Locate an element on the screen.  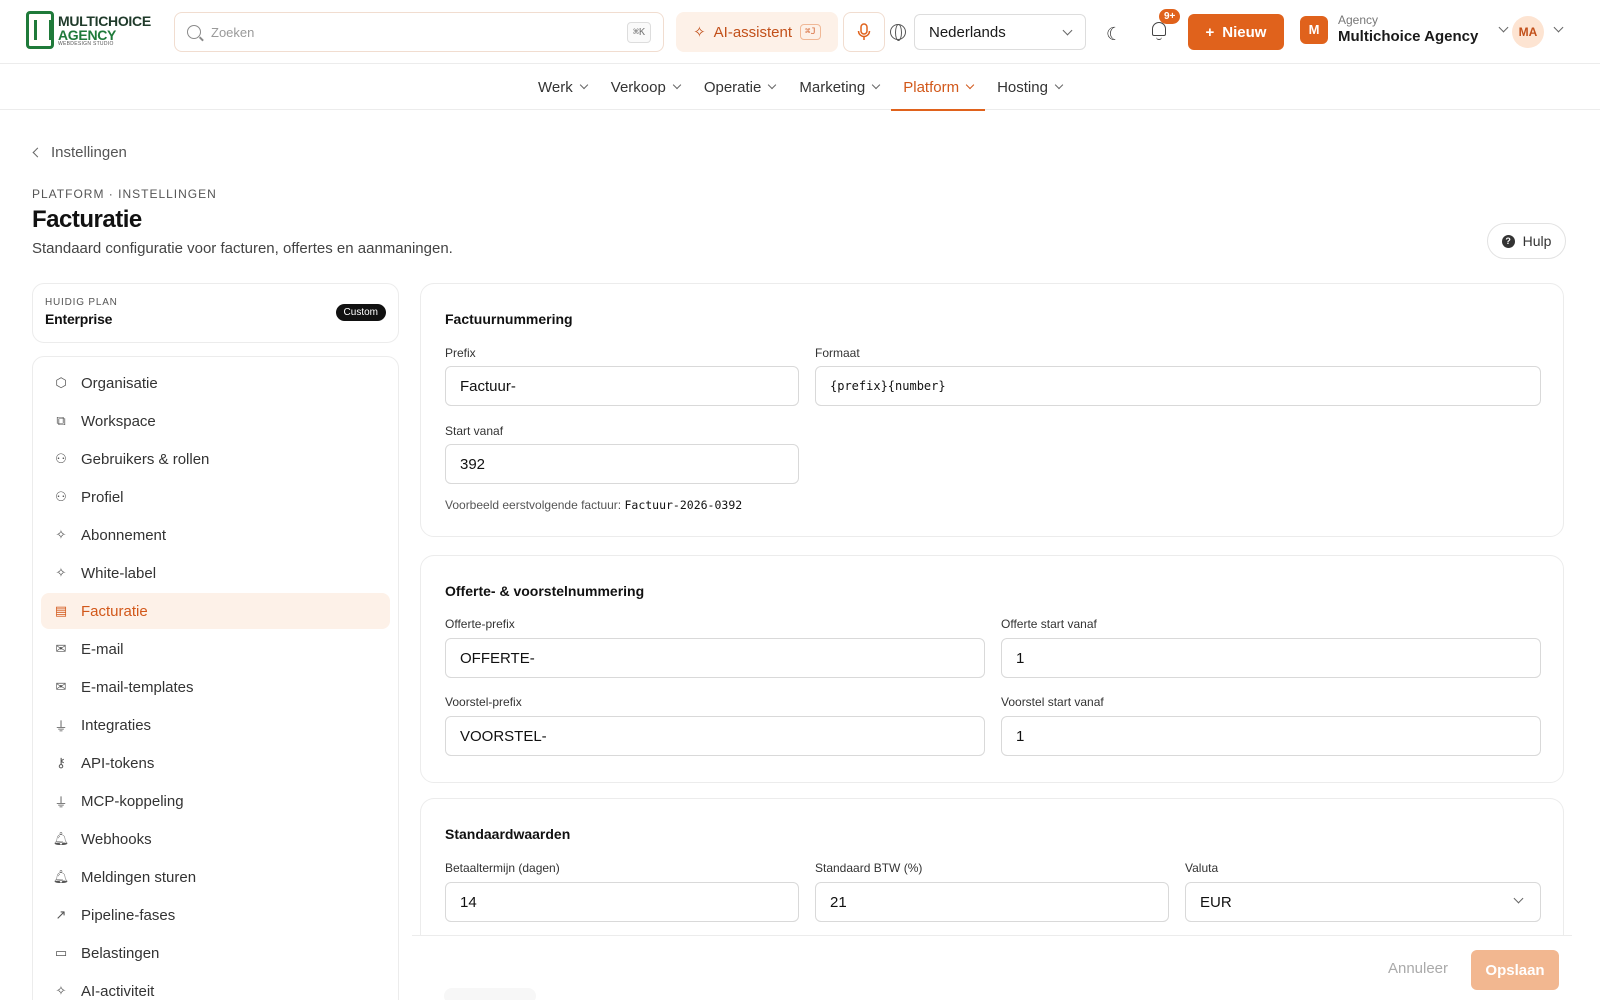
save-button: Opslaan is located at coordinates (1515, 970).